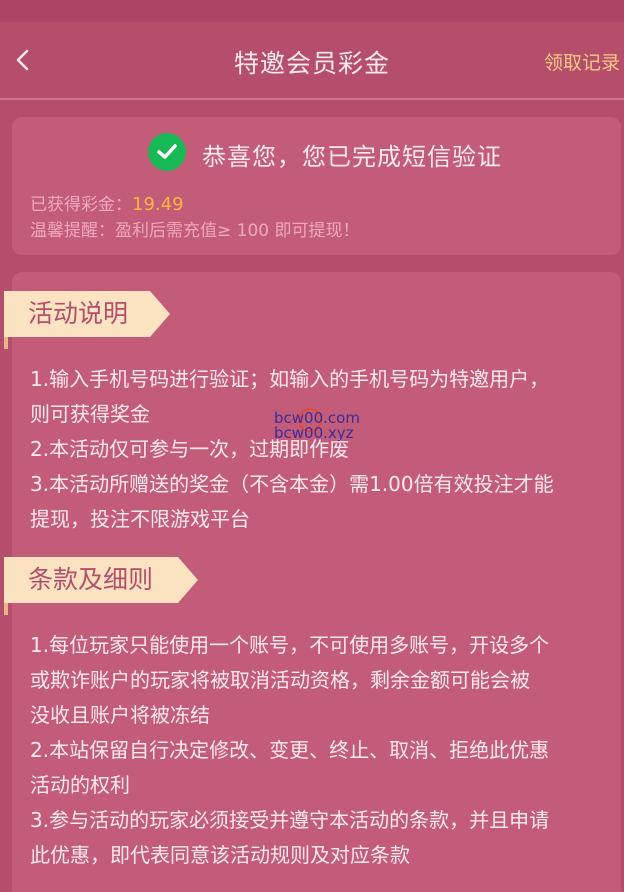 The image size is (624, 892). I want to click on nav-bar: 特邀会员彩金 领取记录, so click(312, 61).